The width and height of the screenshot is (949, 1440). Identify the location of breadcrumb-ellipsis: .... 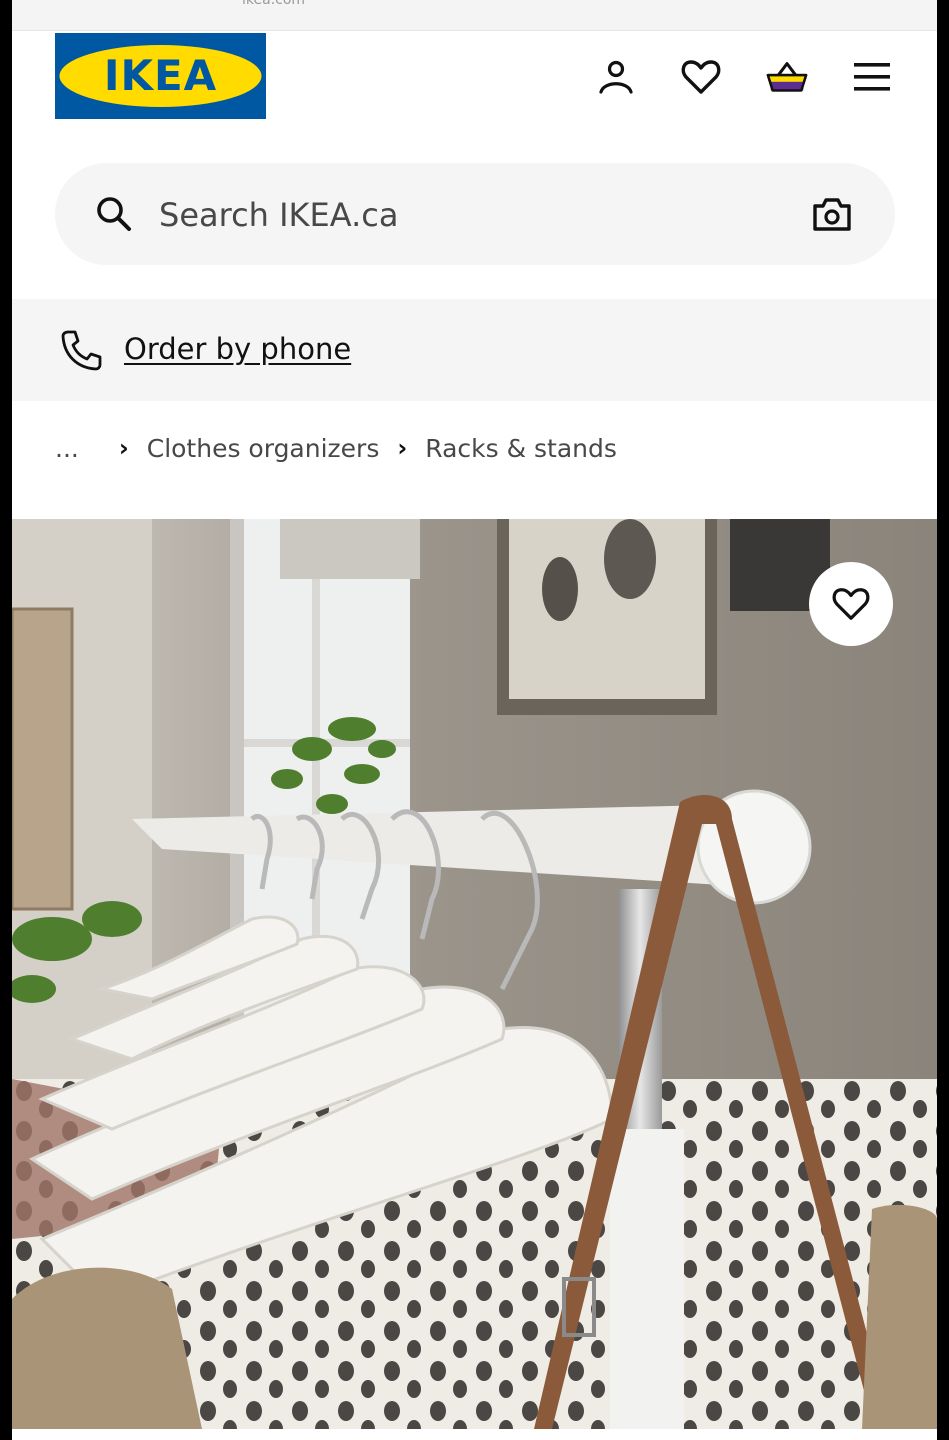
(67, 448).